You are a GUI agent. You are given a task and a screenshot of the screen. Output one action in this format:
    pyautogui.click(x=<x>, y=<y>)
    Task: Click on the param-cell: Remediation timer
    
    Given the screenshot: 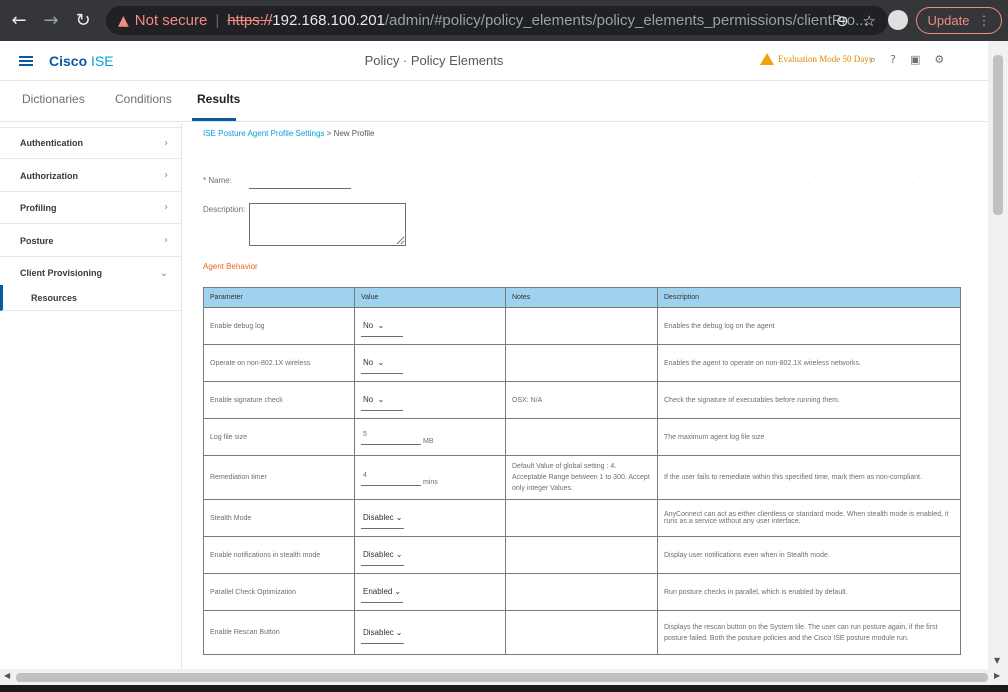 What is the action you would take?
    pyautogui.click(x=279, y=477)
    